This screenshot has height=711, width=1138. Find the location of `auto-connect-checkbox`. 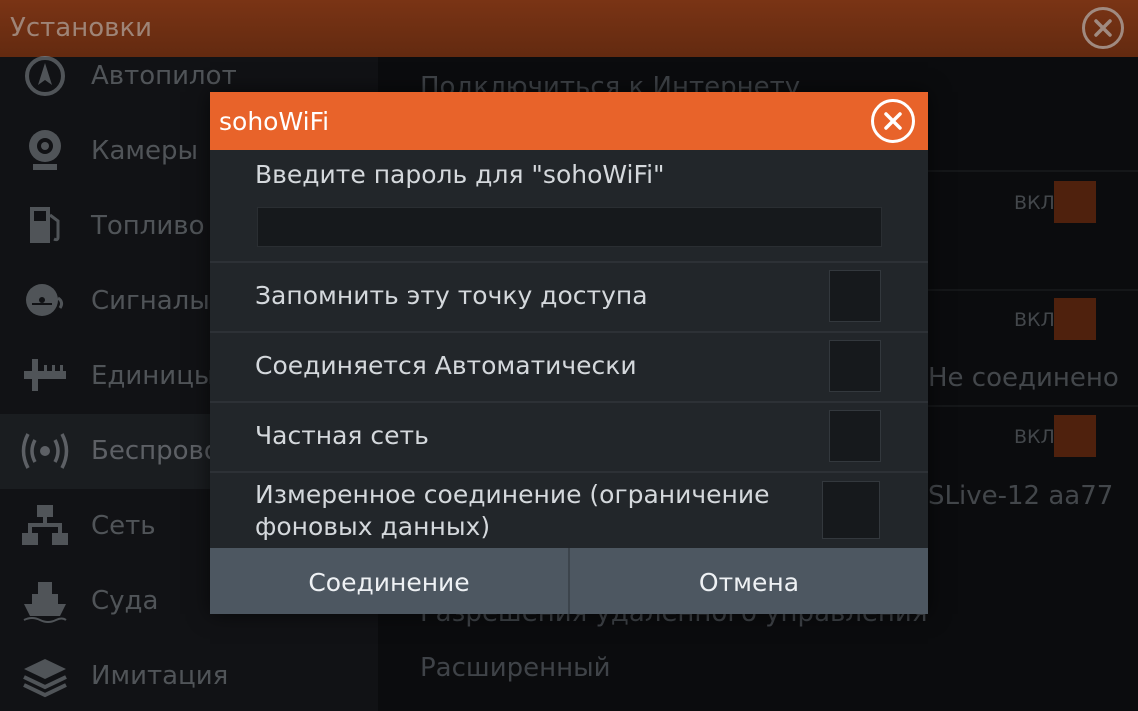

auto-connect-checkbox is located at coordinates (855, 366).